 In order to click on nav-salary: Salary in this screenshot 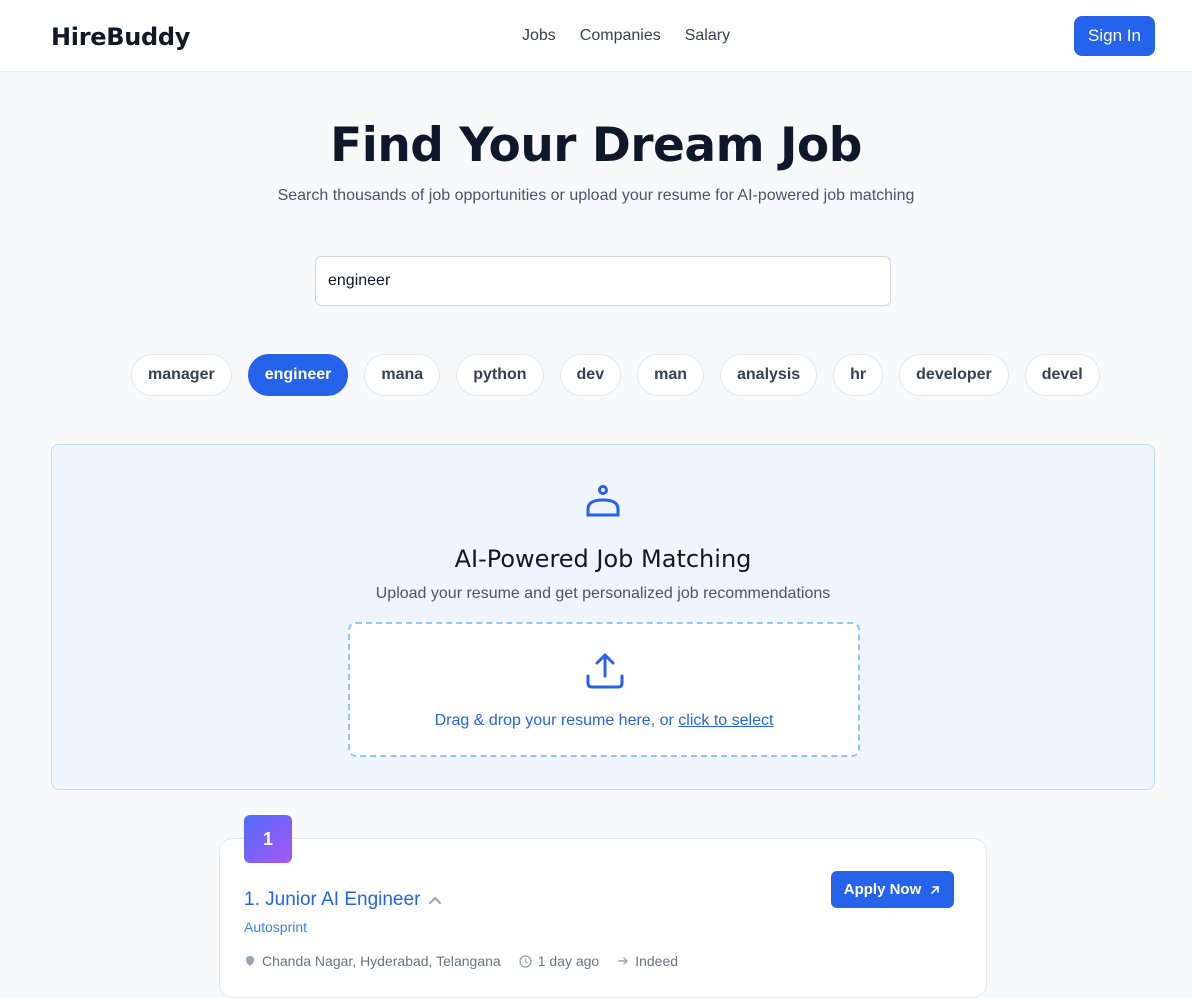, I will do `click(707, 36)`.